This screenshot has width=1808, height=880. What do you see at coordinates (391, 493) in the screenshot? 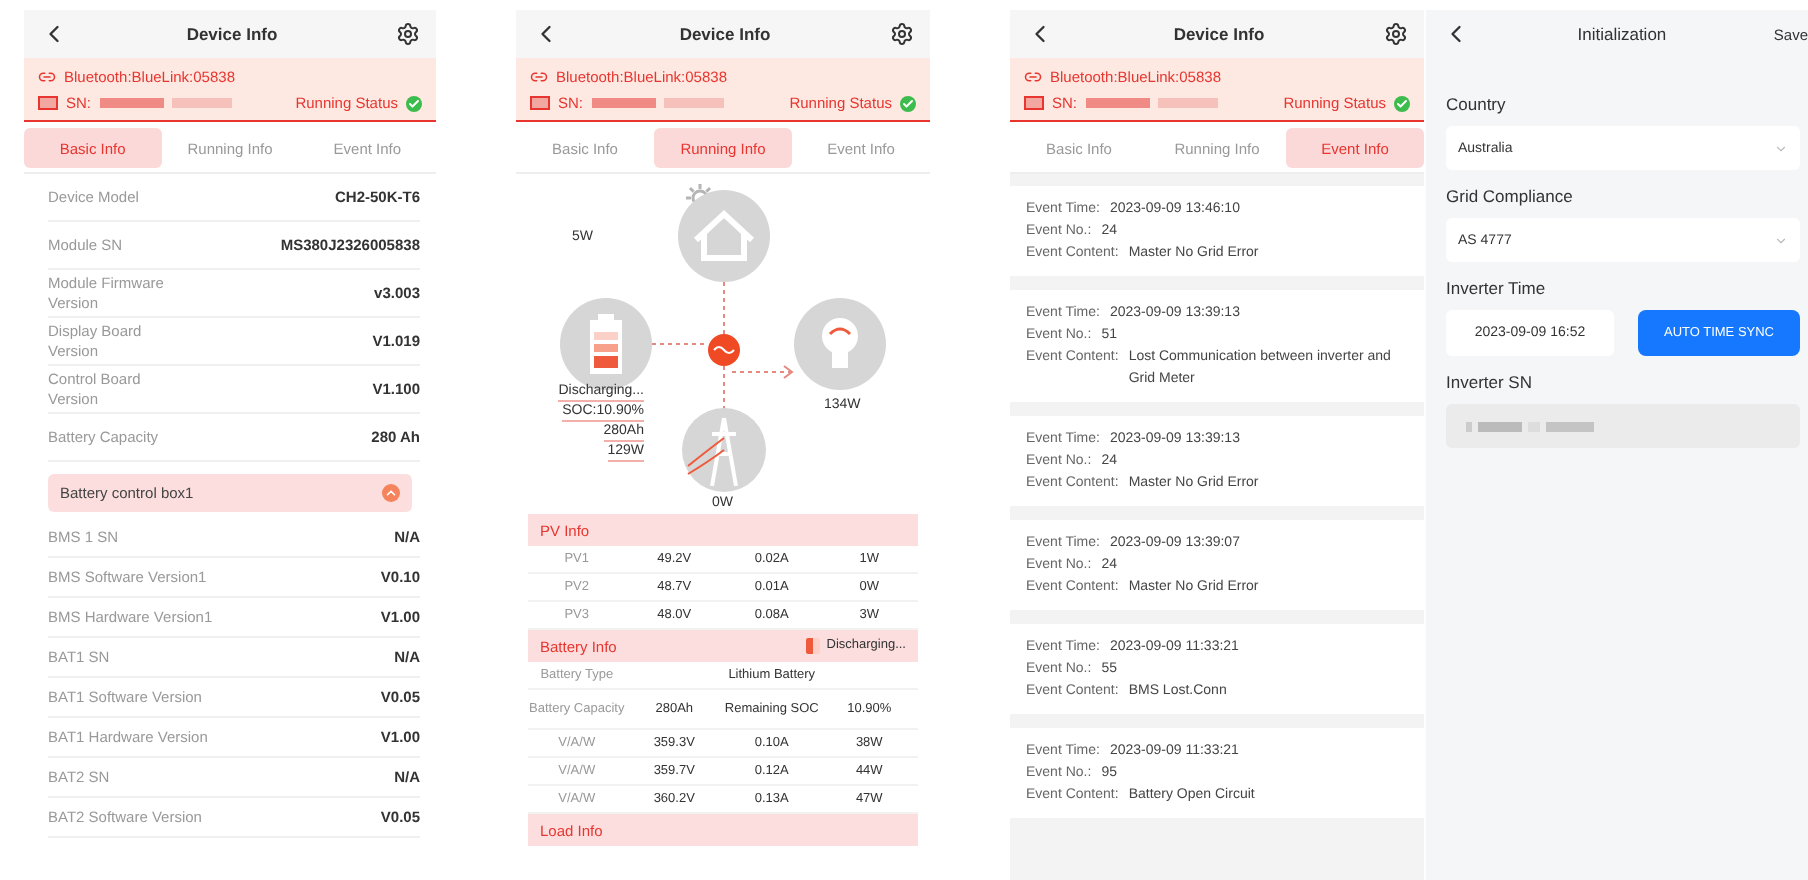
I see `collapse-icon` at bounding box center [391, 493].